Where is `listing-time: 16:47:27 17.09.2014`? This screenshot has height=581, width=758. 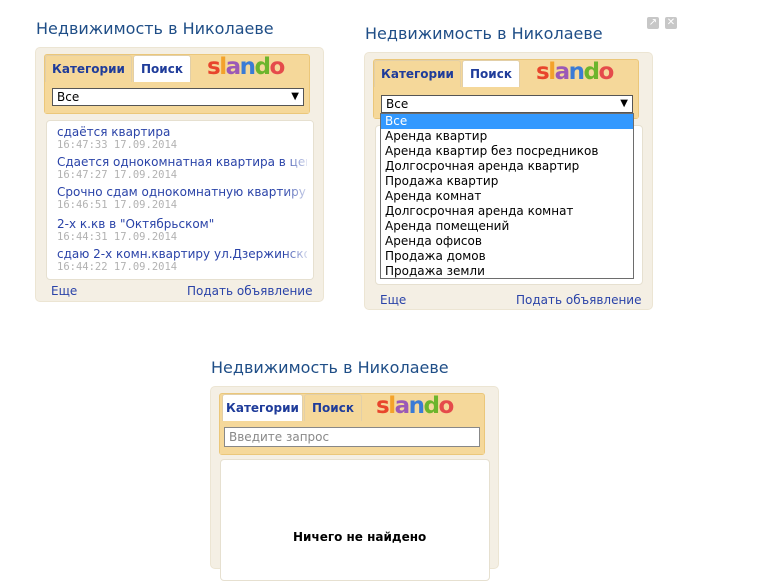 listing-time: 16:47:27 17.09.2014 is located at coordinates (117, 175).